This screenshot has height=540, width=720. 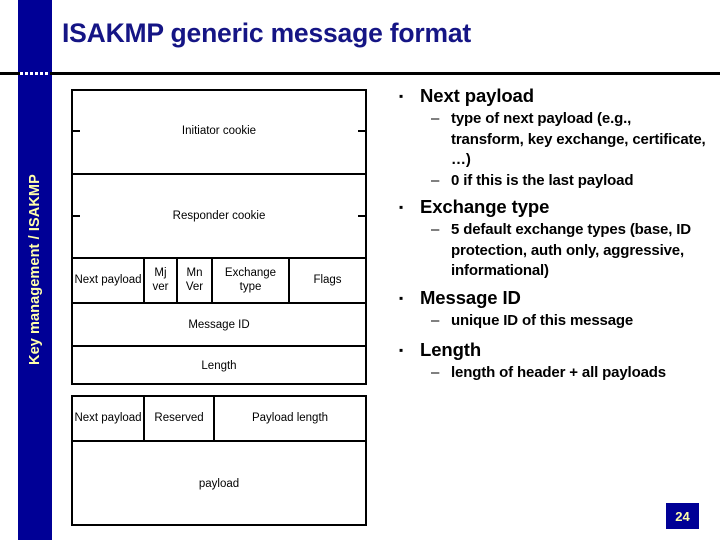 I want to click on payload-field-reserved-label: Reserved, so click(x=179, y=417).